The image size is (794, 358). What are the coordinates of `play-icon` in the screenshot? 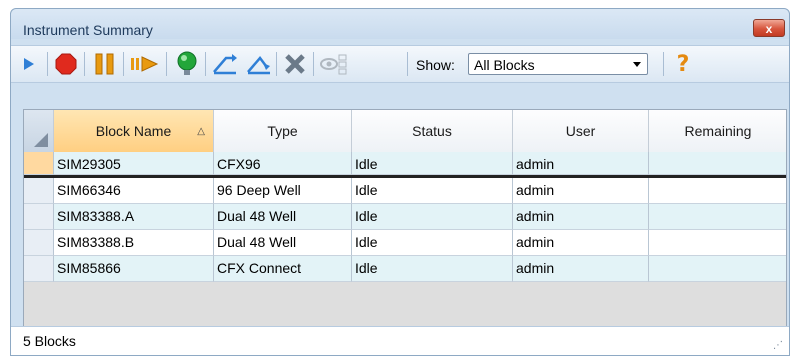 It's located at (29, 64).